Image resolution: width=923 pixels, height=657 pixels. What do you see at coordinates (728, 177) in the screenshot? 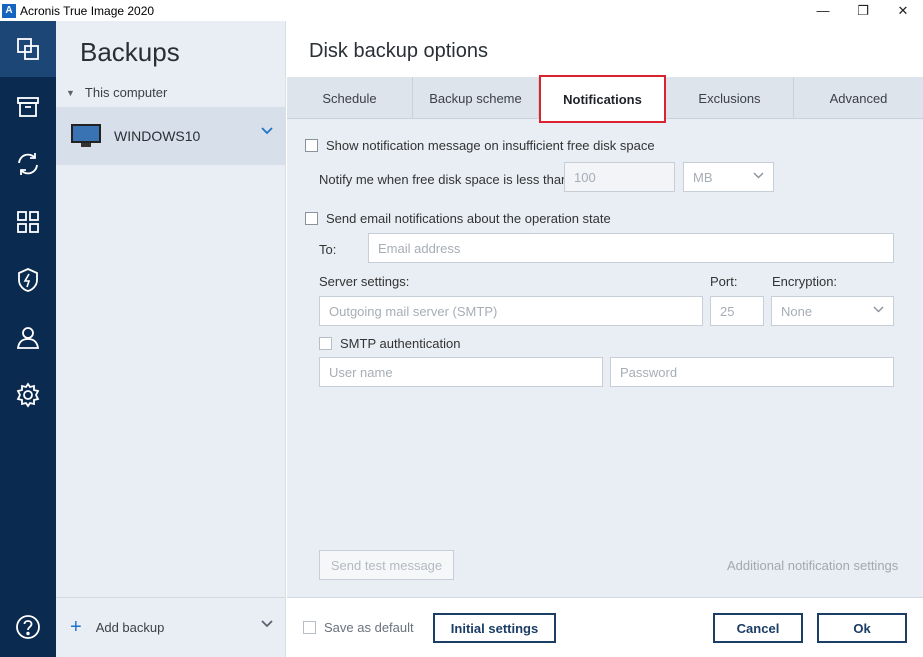
I see `threshold-unit-select: MB` at bounding box center [728, 177].